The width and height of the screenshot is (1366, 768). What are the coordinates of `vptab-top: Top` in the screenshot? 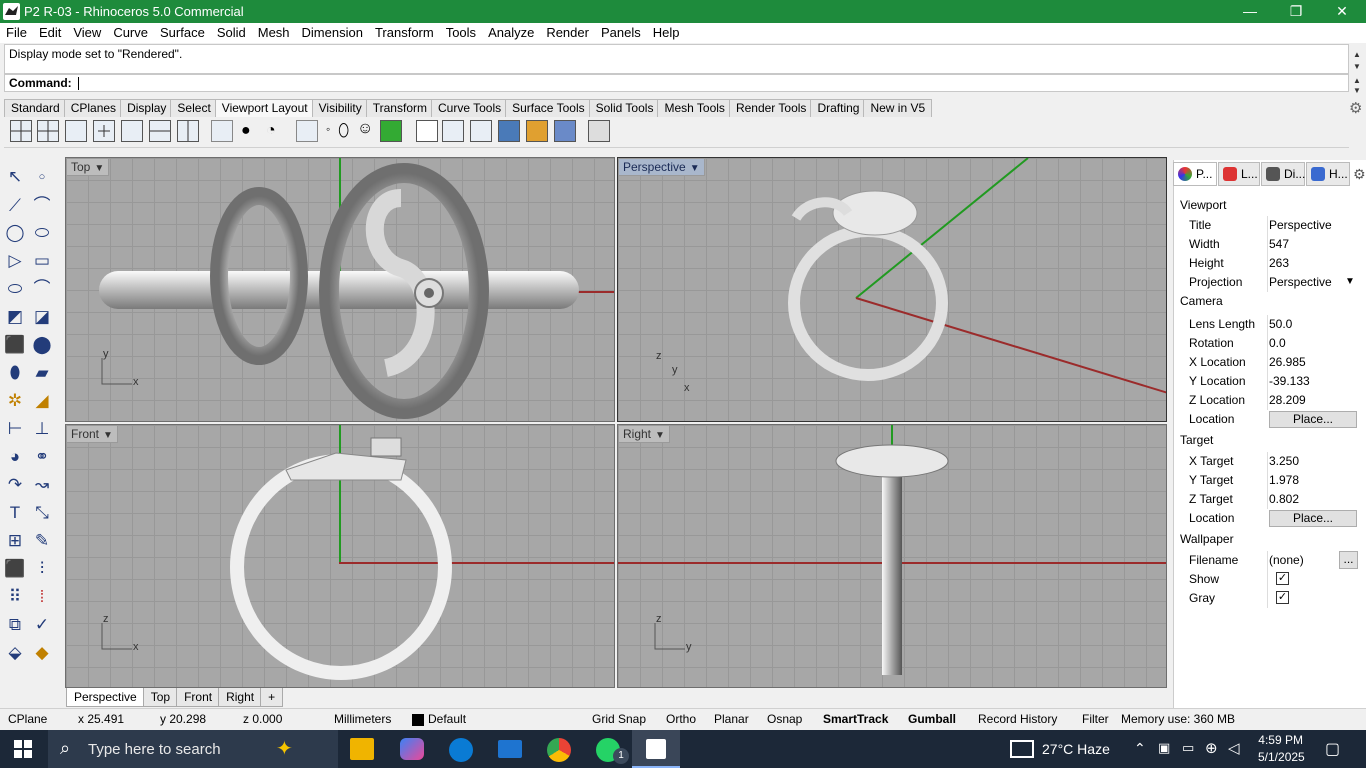 It's located at (160, 697).